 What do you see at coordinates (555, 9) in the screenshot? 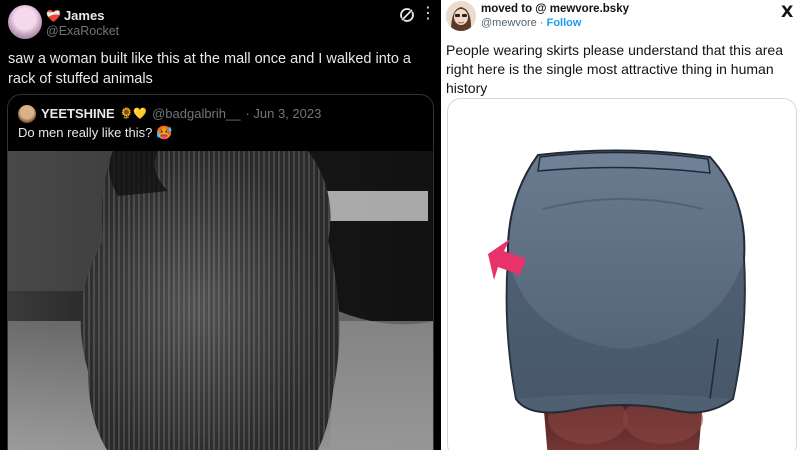
I see `author-name: moved to @ mewvore.bsky` at bounding box center [555, 9].